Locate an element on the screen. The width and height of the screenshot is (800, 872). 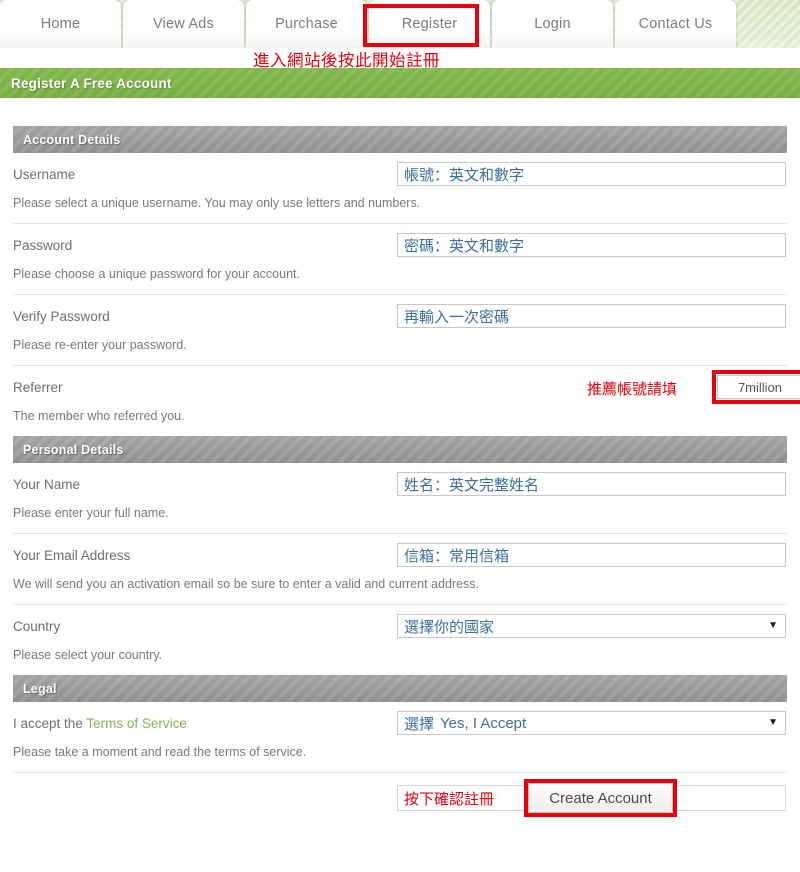
tab-login-label: Login is located at coordinates (552, 24).